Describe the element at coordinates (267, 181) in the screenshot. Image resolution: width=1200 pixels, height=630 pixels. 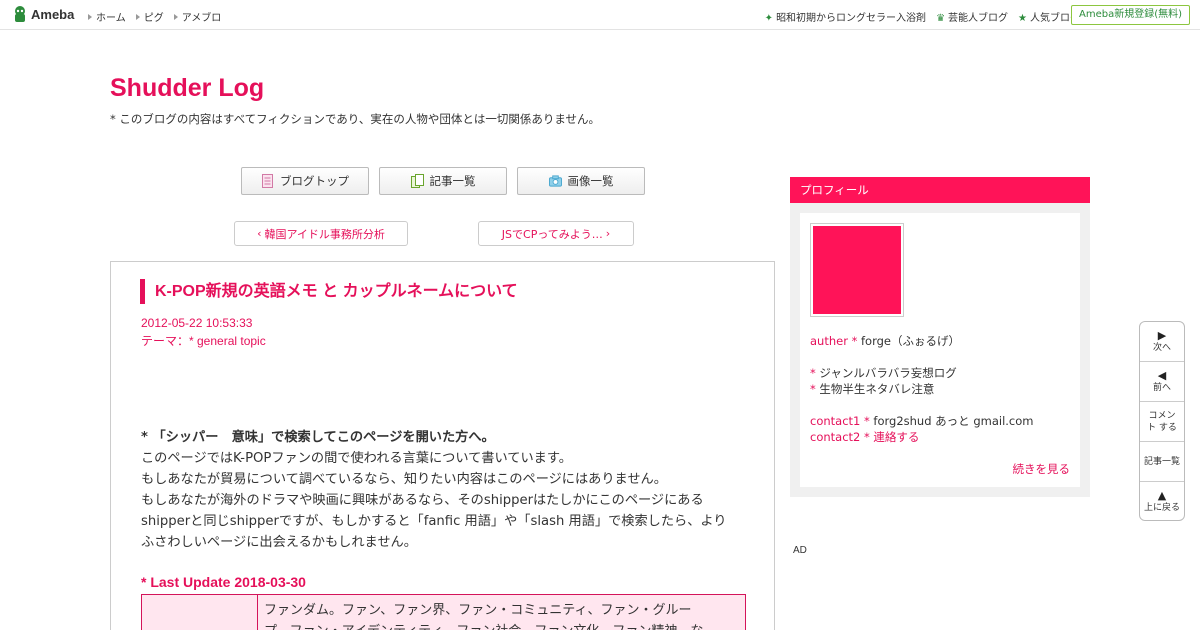
I see `document-icon` at that location.